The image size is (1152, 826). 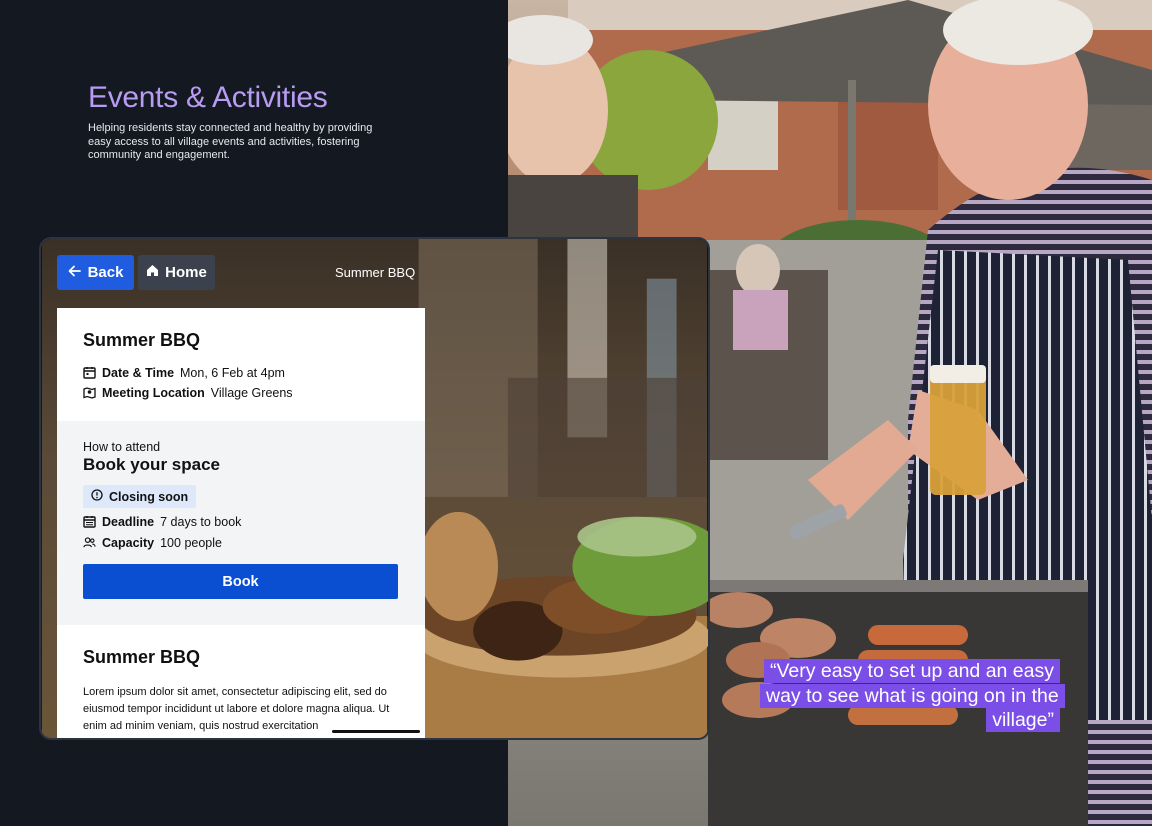 I want to click on attend-heading: Book your space, so click(x=151, y=464).